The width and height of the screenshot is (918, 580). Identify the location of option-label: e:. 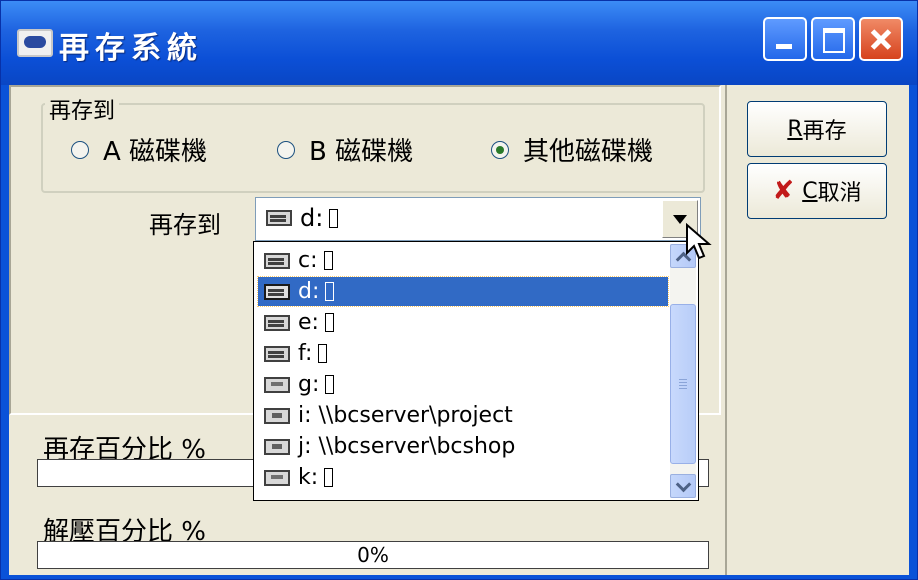
(308, 322).